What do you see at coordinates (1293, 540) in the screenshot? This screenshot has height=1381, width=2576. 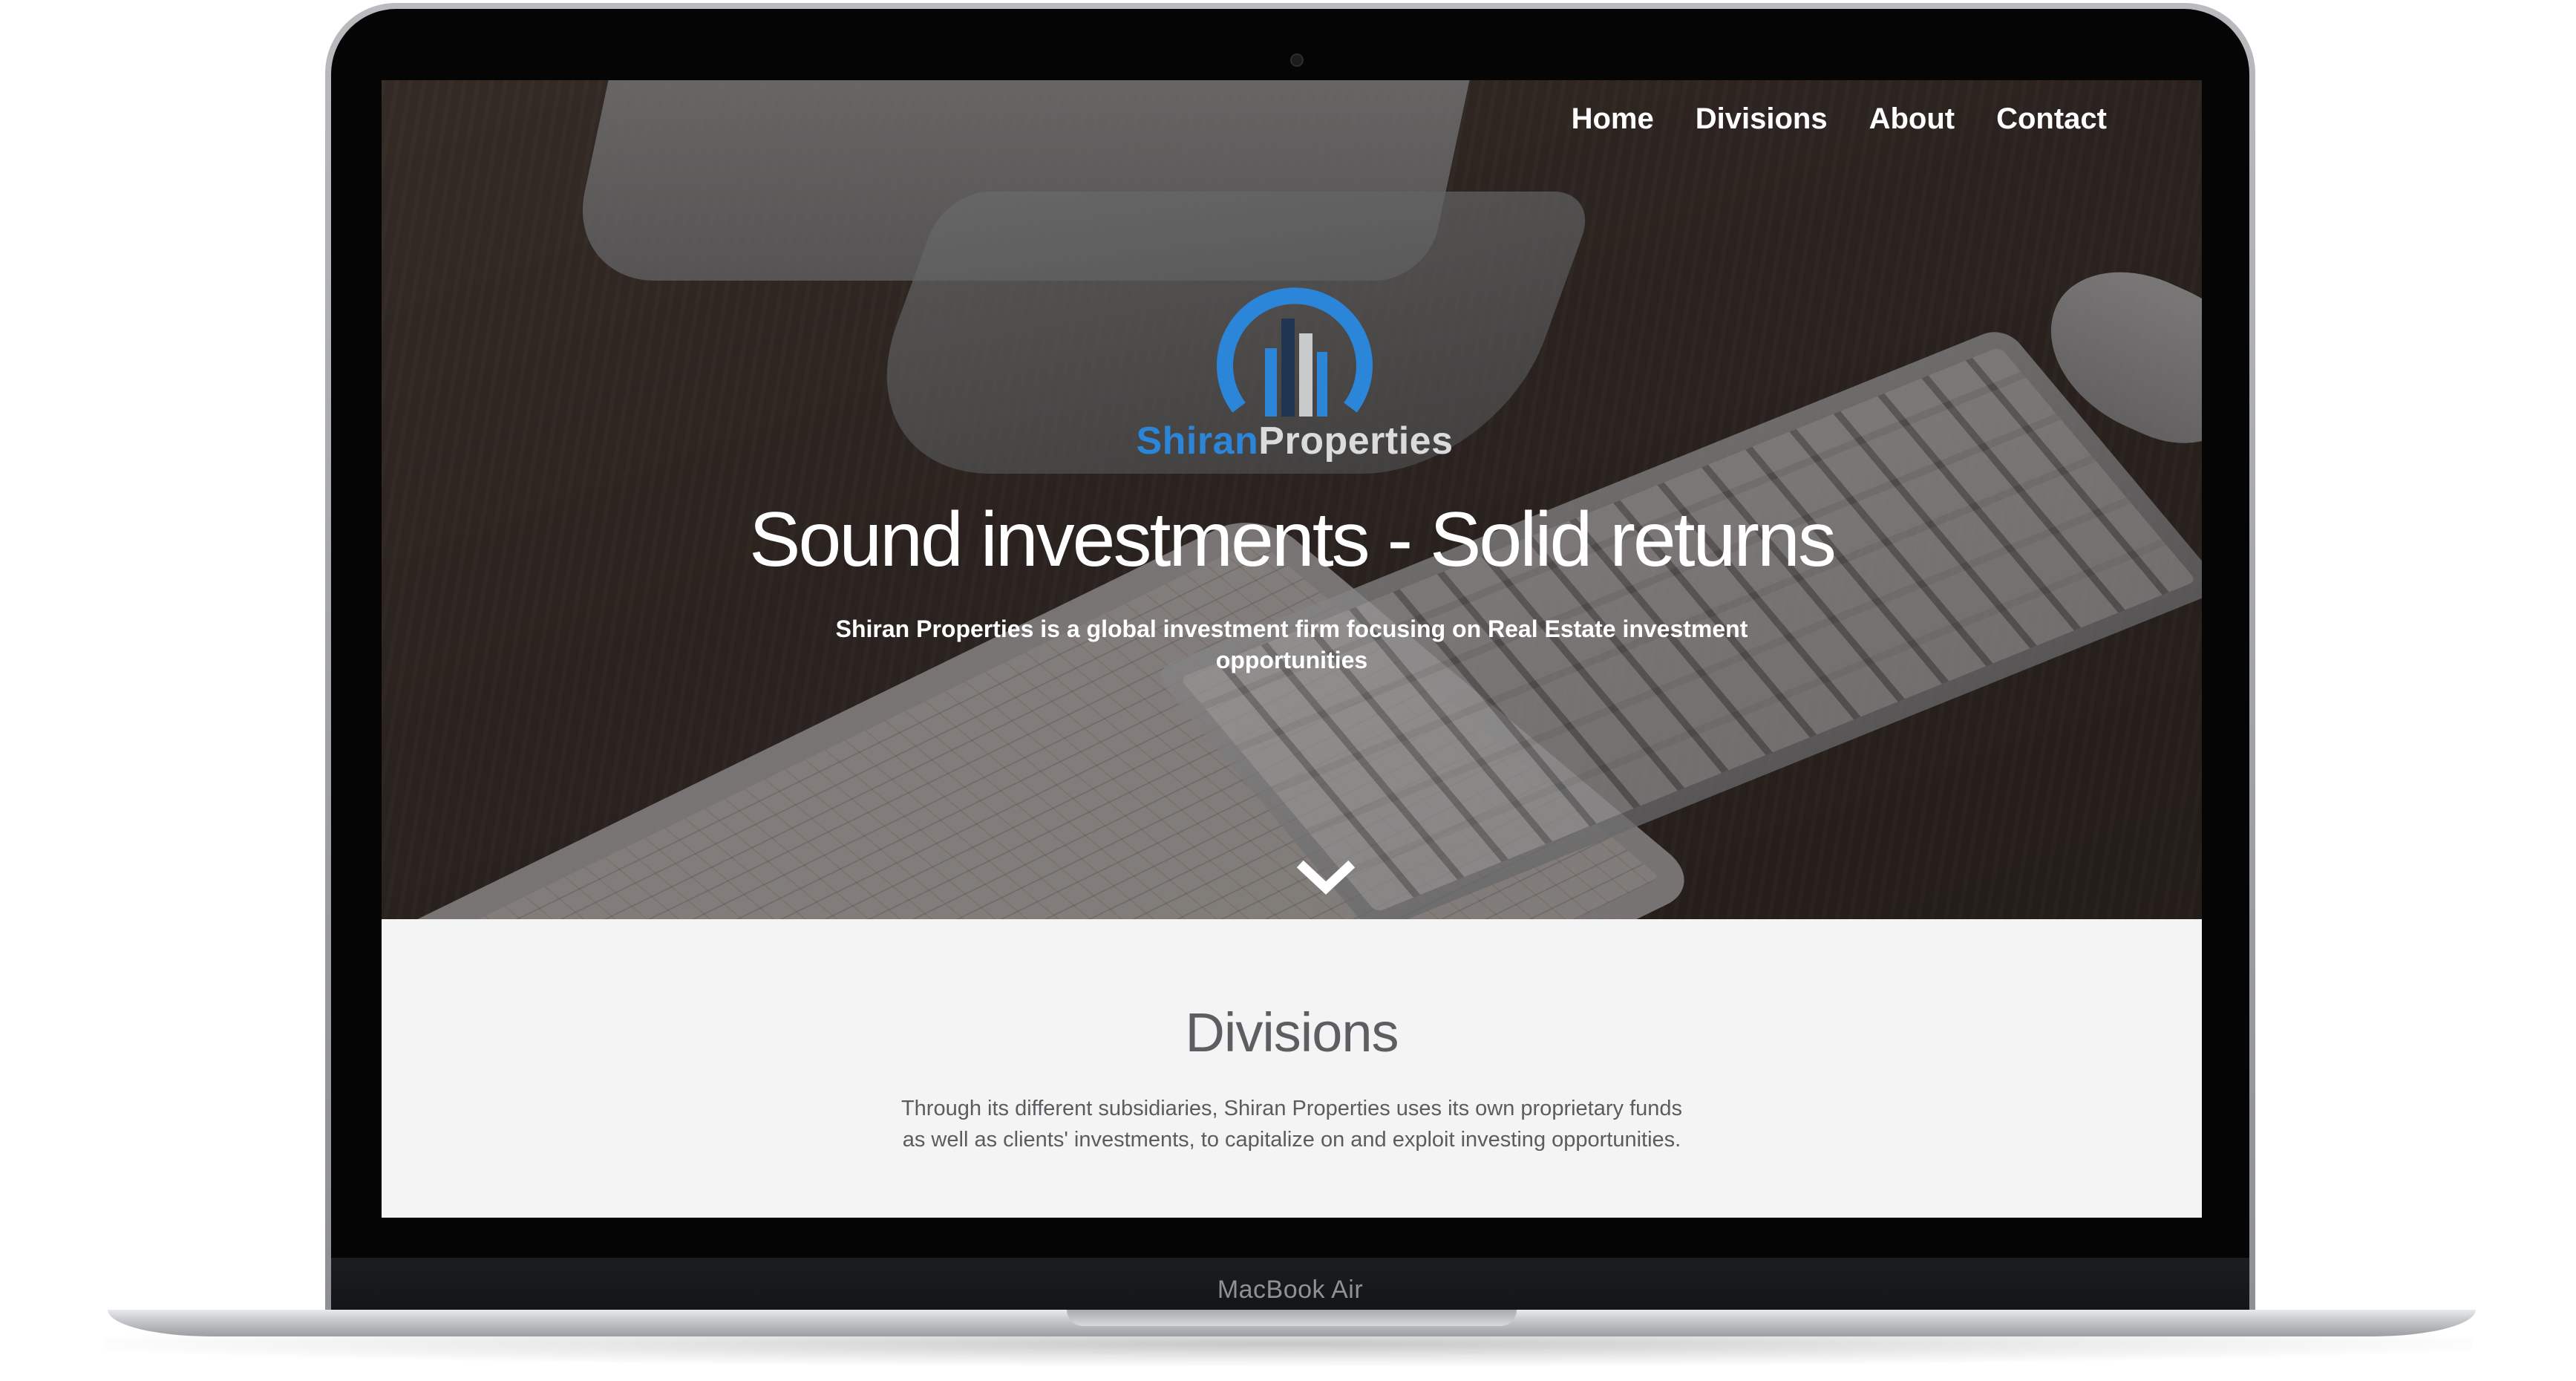 I see `hero-title: Sound investments - Solid returns` at bounding box center [1293, 540].